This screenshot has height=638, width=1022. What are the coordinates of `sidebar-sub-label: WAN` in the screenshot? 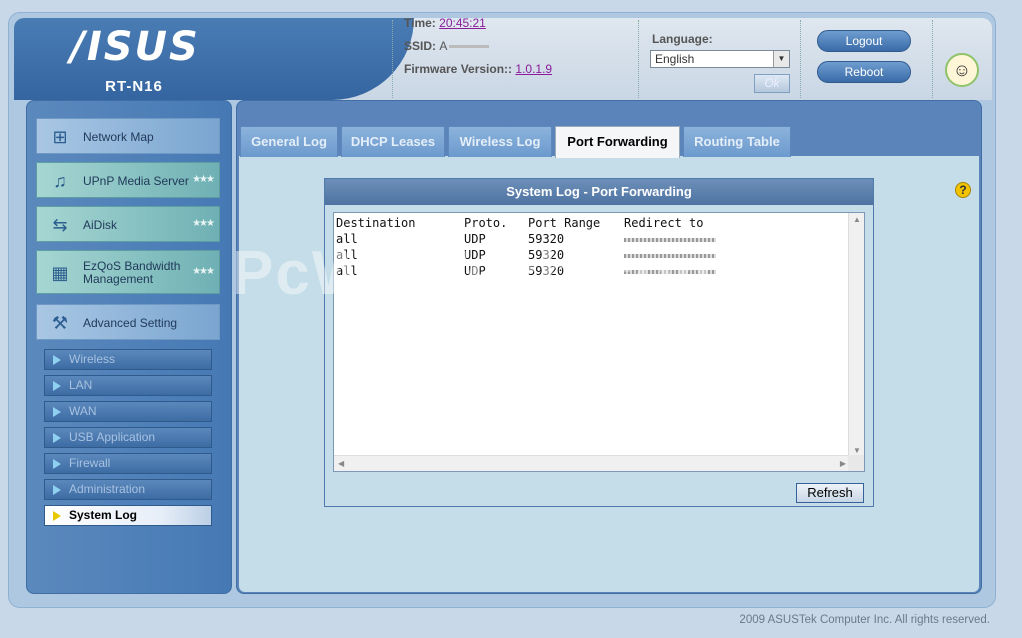 It's located at (83, 411).